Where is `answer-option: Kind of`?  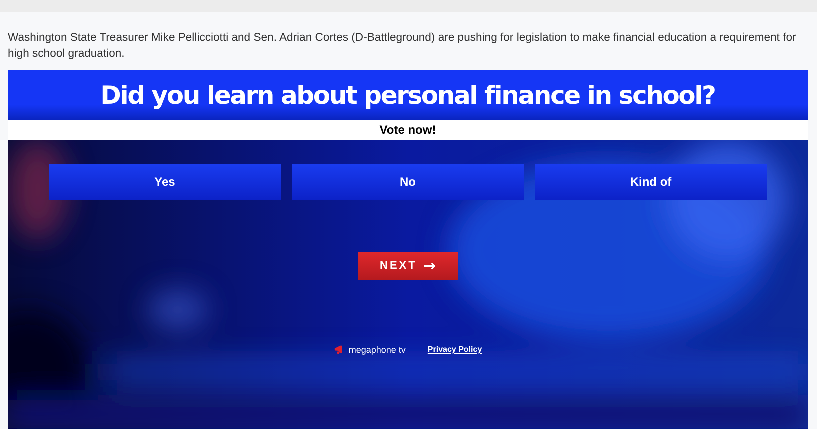 answer-option: Kind of is located at coordinates (651, 182).